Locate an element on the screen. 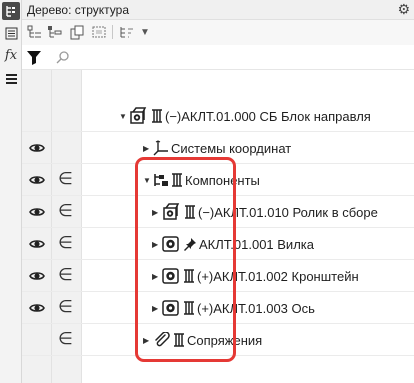 The image size is (414, 383). tree-node-label: (+)АКЛТ.01.002 Кронштейн is located at coordinates (278, 276).